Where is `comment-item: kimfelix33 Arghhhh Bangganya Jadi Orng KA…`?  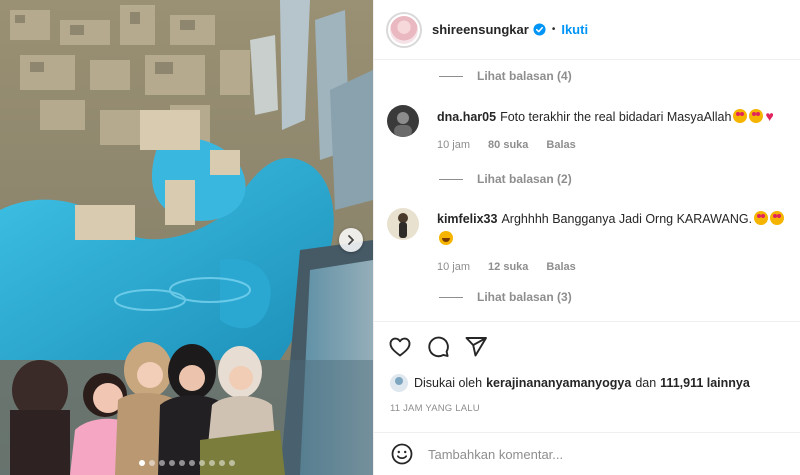
comment-item: kimfelix33 Arghhhh Bangganya Jadi Orng KA… is located at coordinates (592, 253).